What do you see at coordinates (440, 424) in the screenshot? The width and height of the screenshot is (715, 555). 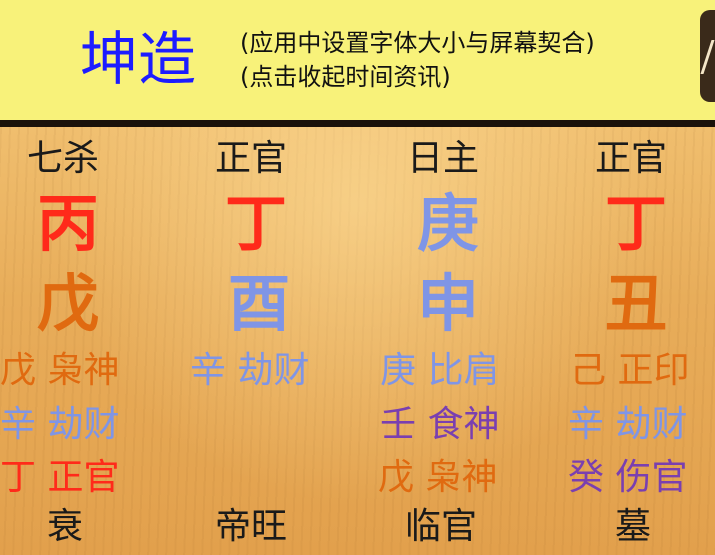 I see `hidden-stem: 壬 食神` at bounding box center [440, 424].